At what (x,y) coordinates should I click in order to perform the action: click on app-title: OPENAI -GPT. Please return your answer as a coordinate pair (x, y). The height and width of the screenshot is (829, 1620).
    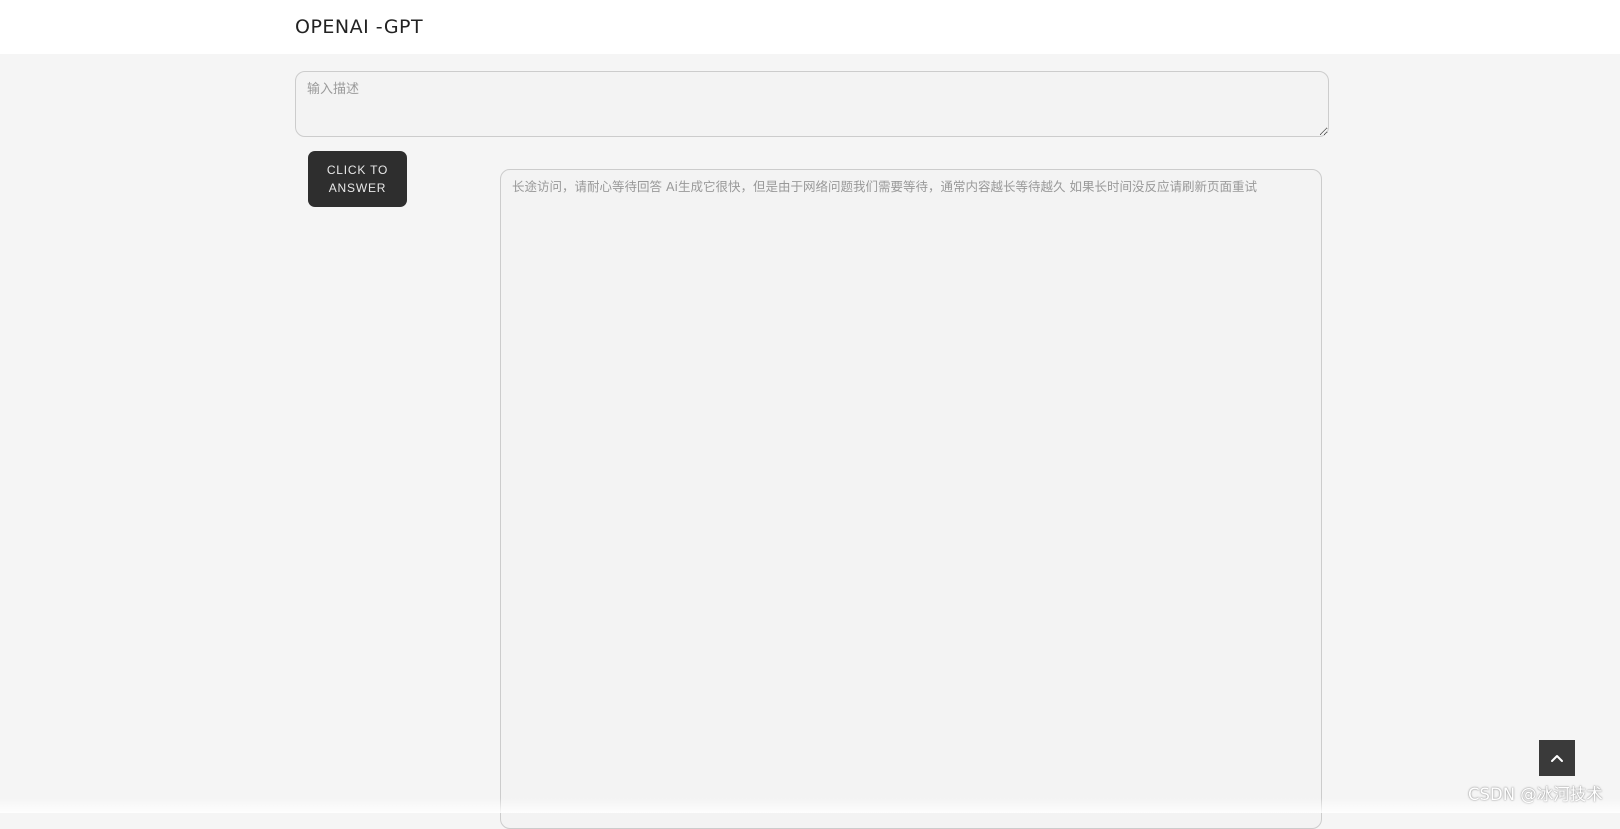
    Looking at the image, I should click on (359, 27).